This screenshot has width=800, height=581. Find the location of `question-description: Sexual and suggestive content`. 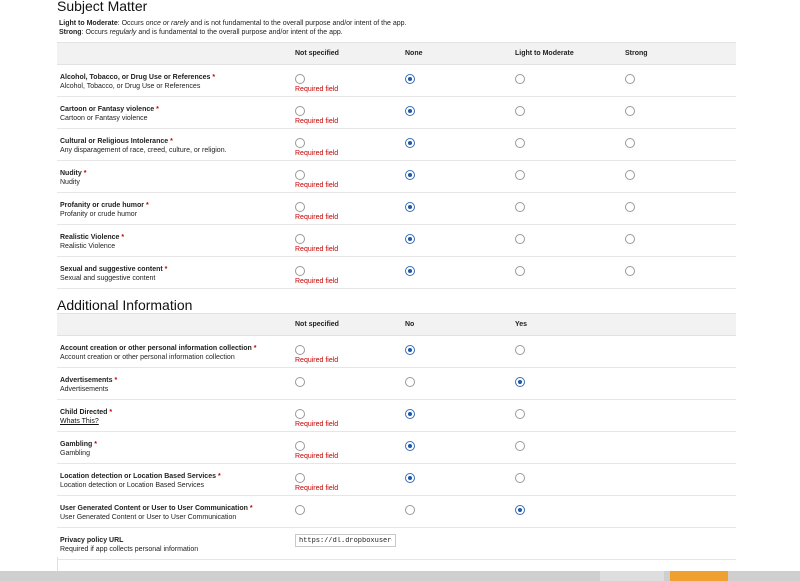

question-description: Sexual and suggestive content is located at coordinates (108, 278).